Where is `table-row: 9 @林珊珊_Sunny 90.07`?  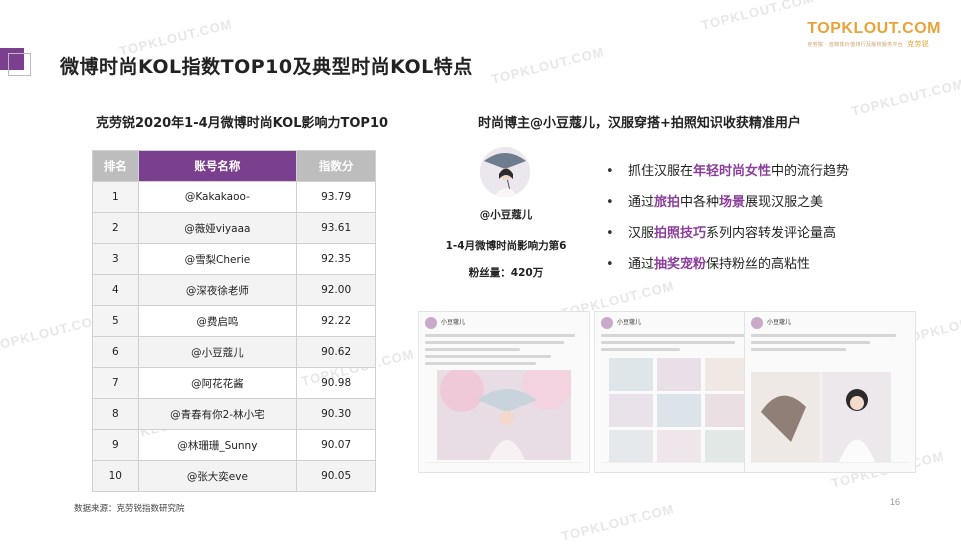 table-row: 9 @林珊珊_Sunny 90.07 is located at coordinates (234, 445).